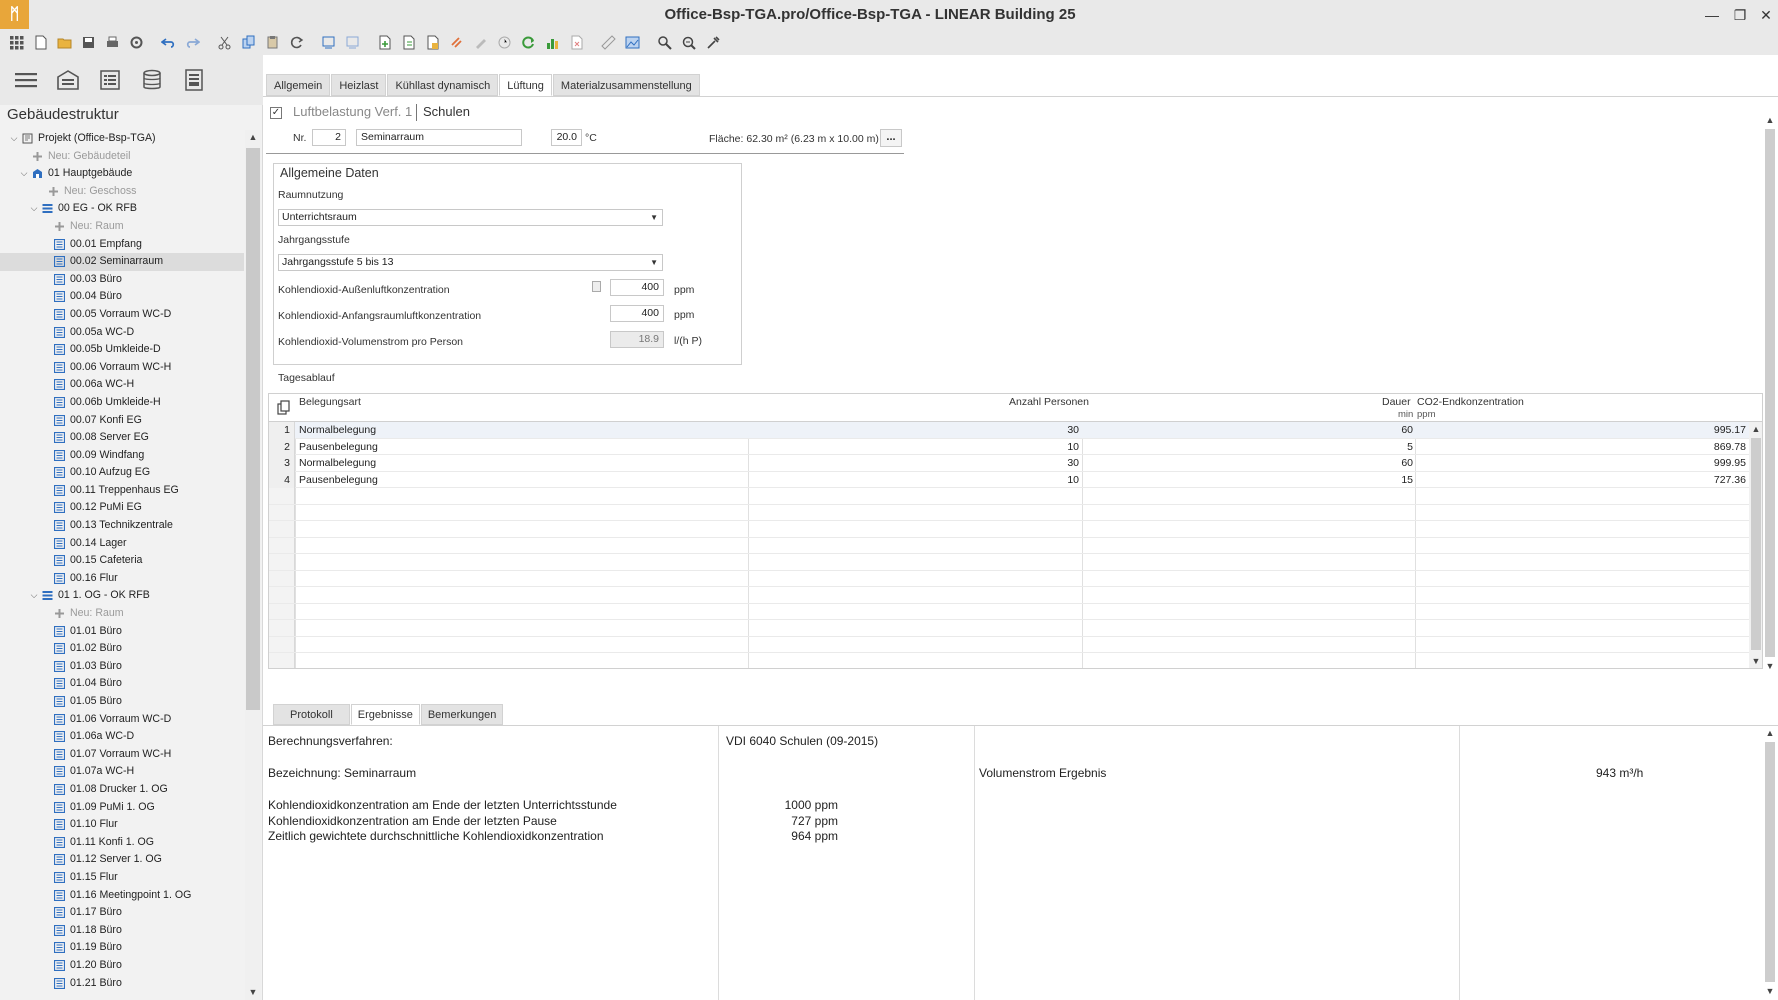  I want to click on tab-0: Allgemein, so click(298, 85).